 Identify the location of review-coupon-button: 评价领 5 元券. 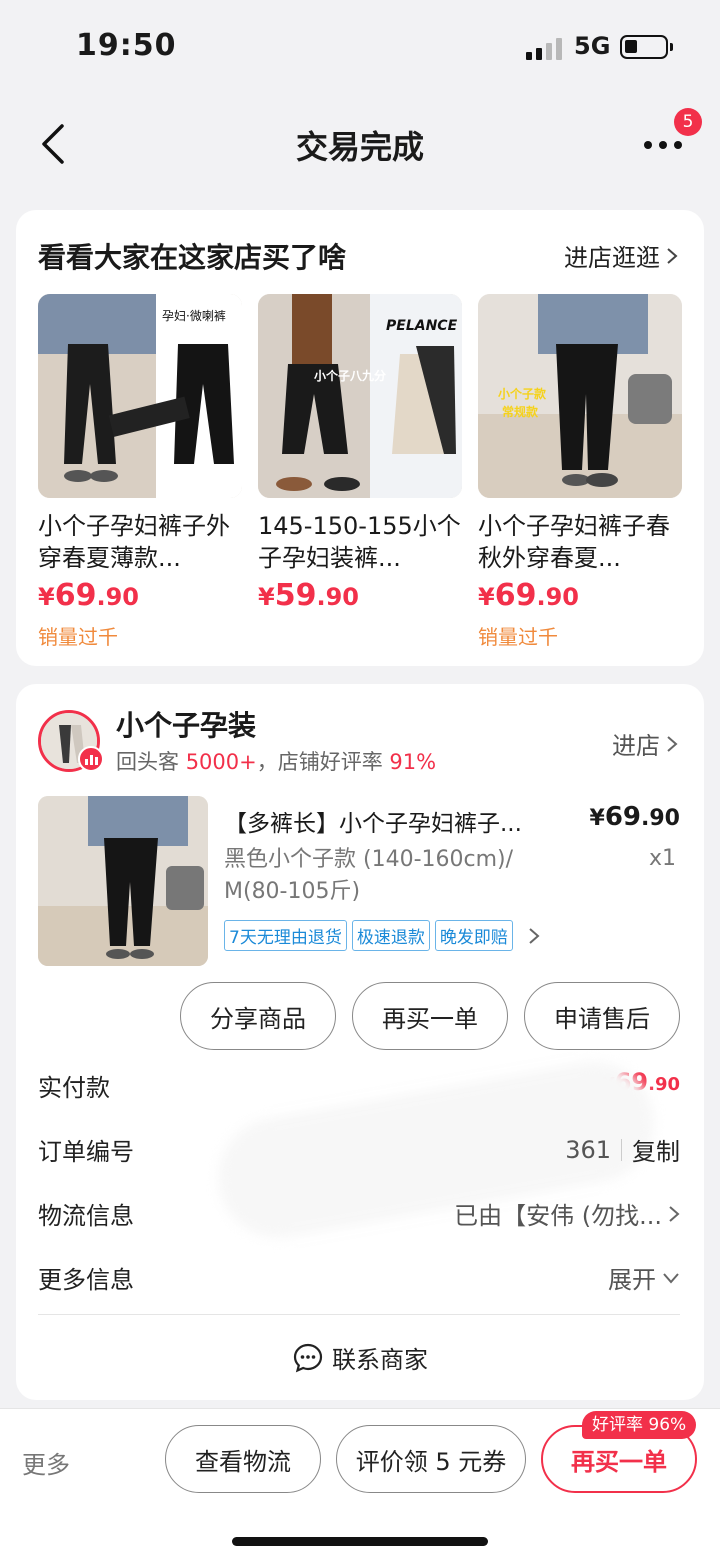
(431, 1459).